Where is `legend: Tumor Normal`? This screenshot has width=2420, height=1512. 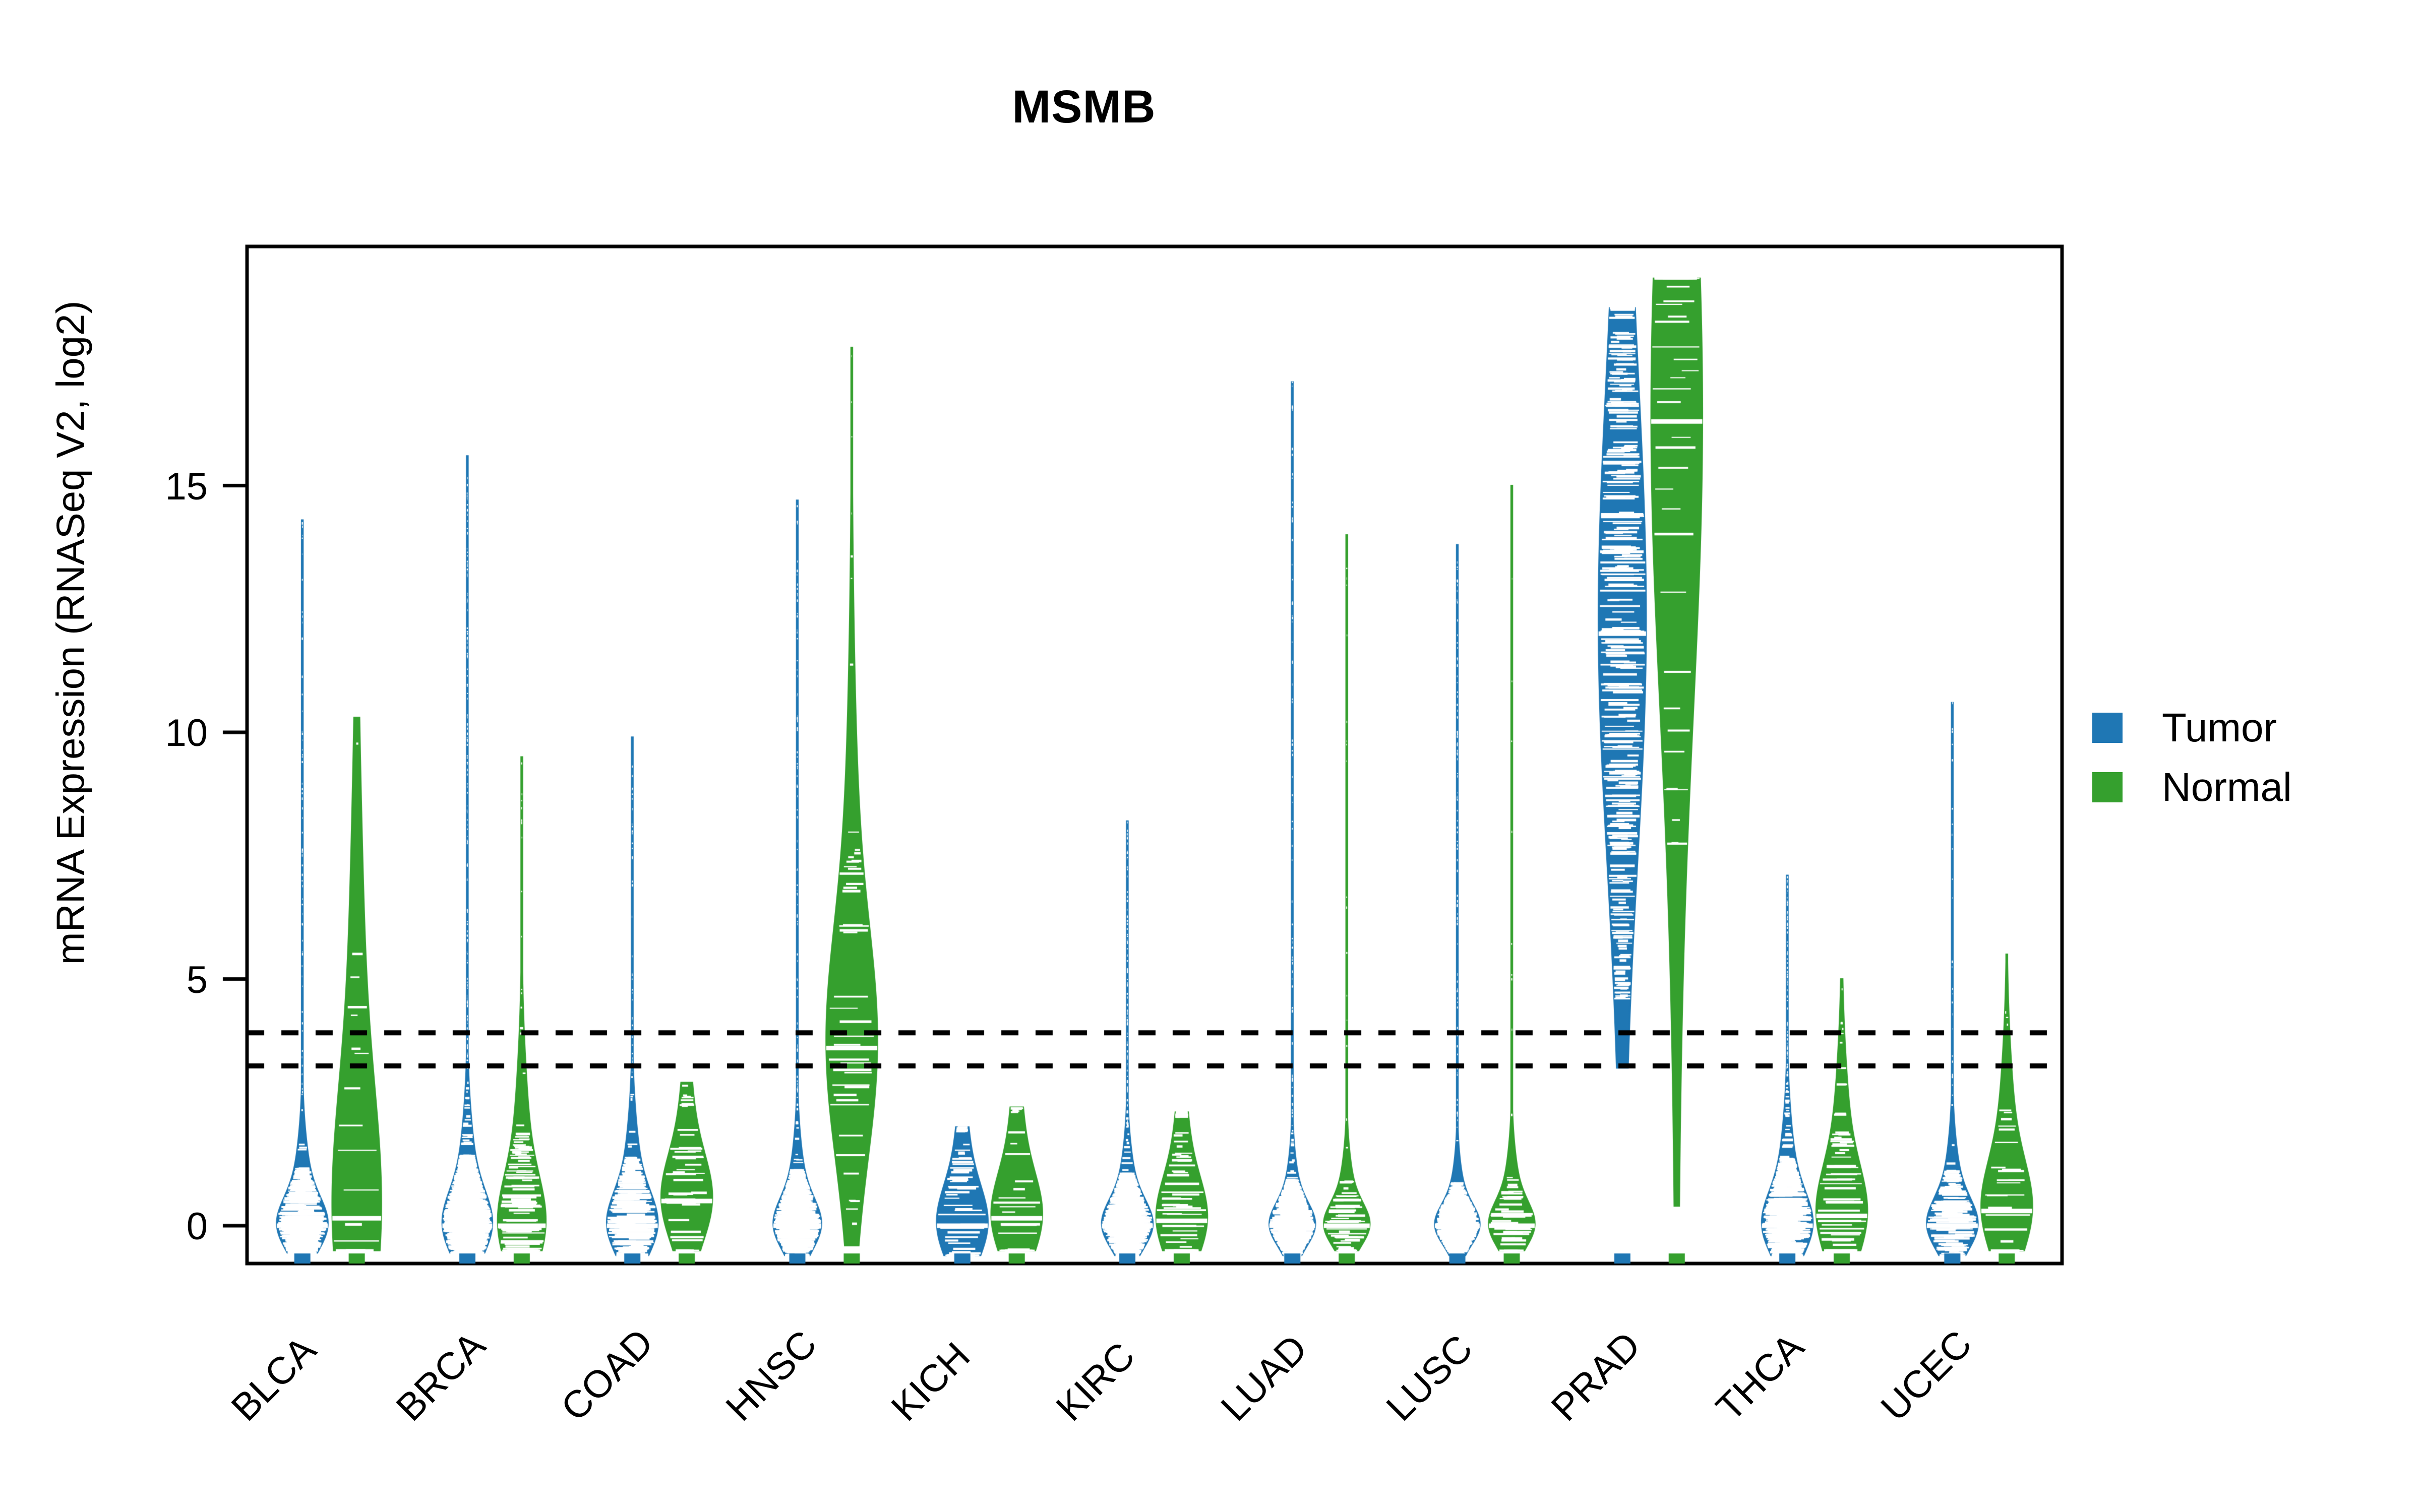
legend: Tumor Normal is located at coordinates (2192, 758).